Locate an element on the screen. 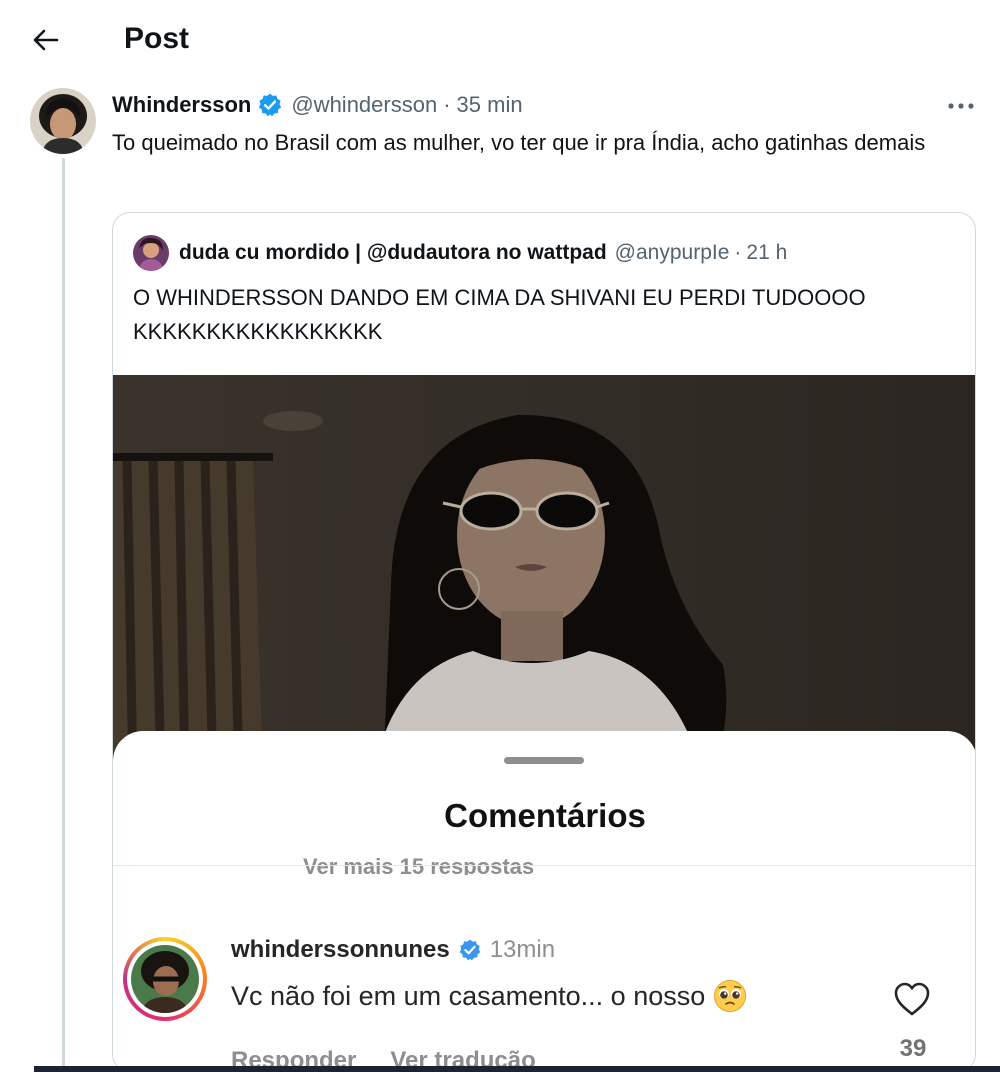 The width and height of the screenshot is (1000, 1072). more-options-button is located at coordinates (961, 106).